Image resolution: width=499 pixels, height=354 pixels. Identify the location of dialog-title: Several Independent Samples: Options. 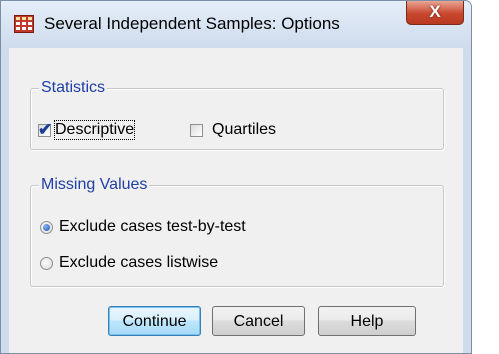
(192, 23).